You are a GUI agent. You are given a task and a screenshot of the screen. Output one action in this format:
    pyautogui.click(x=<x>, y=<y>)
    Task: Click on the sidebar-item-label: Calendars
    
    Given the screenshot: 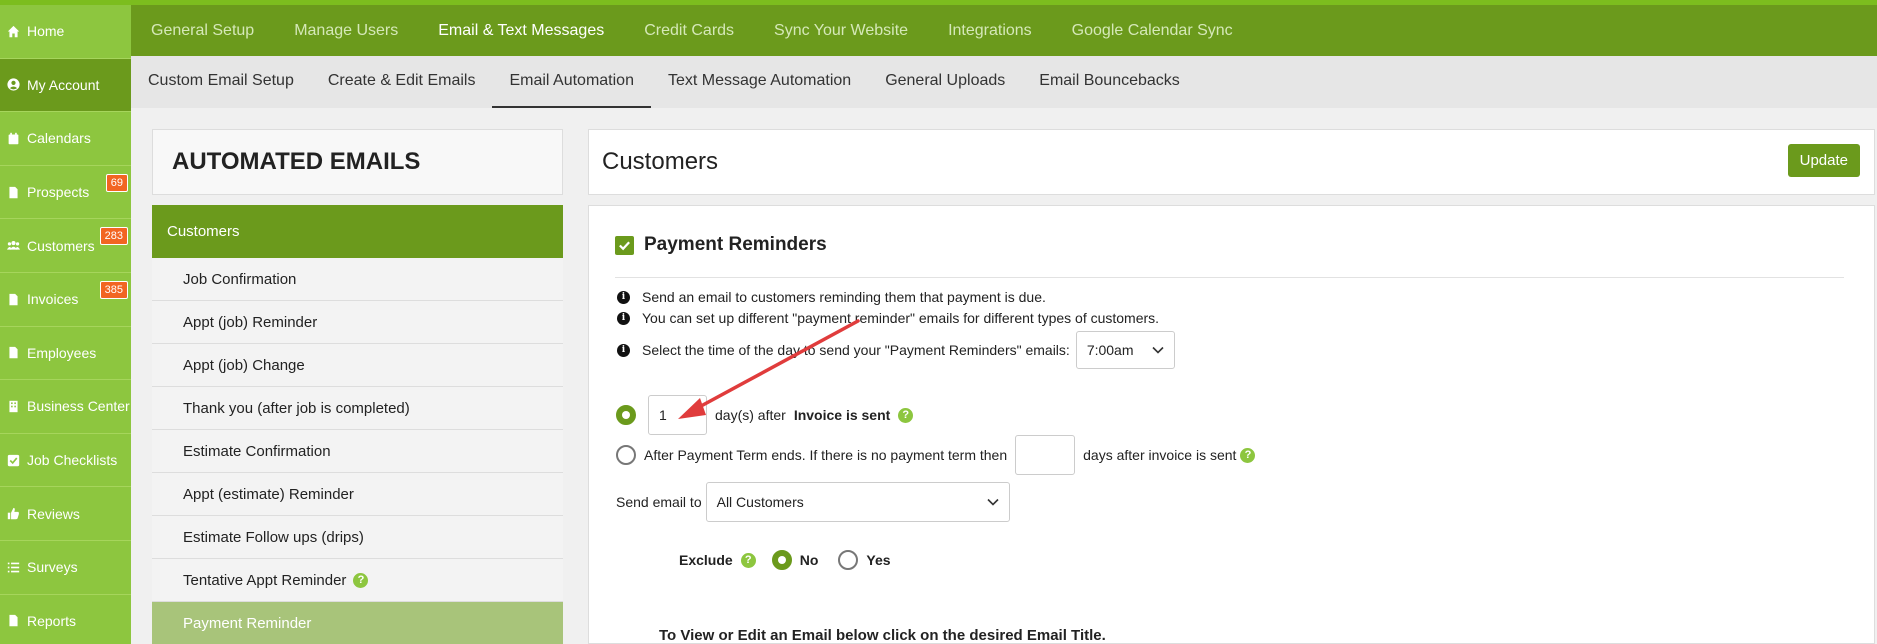 What is the action you would take?
    pyautogui.click(x=59, y=138)
    